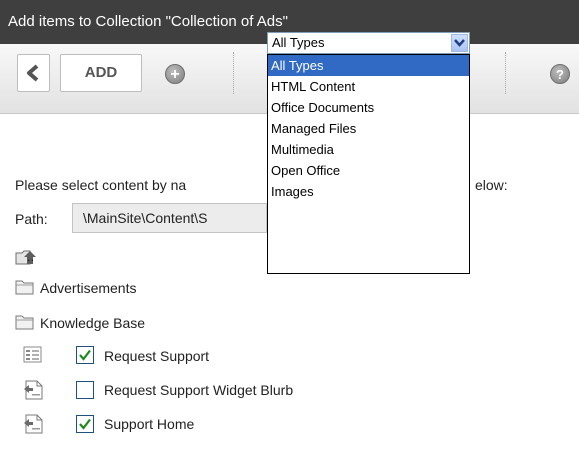  Describe the element at coordinates (31, 219) in the screenshot. I see `path-label: Path:` at that location.